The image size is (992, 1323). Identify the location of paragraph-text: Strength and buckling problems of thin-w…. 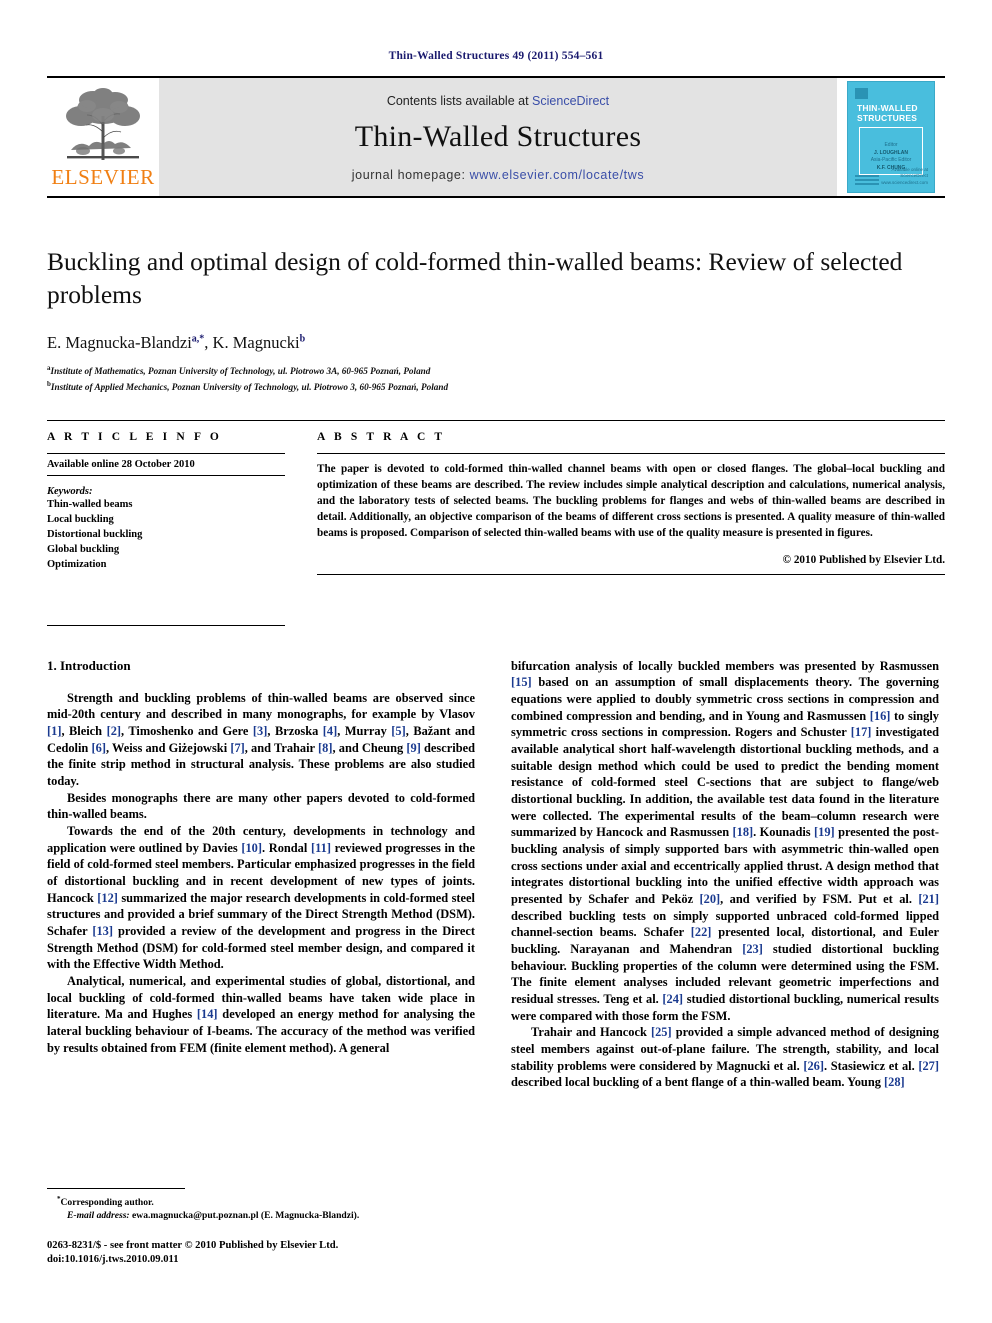
(261, 706).